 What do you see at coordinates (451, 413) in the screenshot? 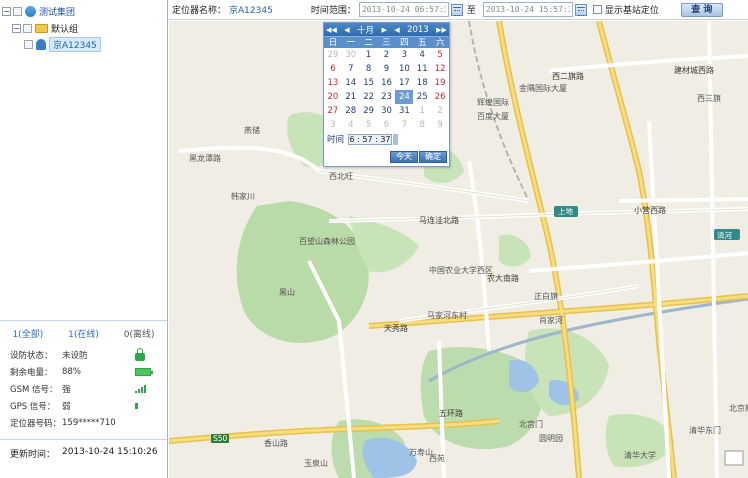
I see `map-label: 五环路` at bounding box center [451, 413].